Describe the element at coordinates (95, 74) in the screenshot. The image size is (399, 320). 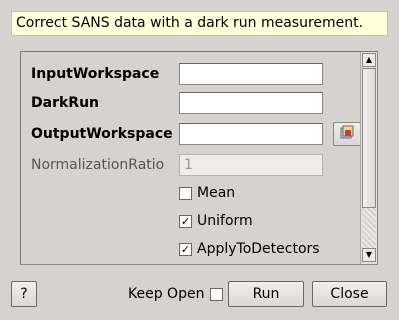
I see `input-workspace-label: InputWorkspace` at that location.